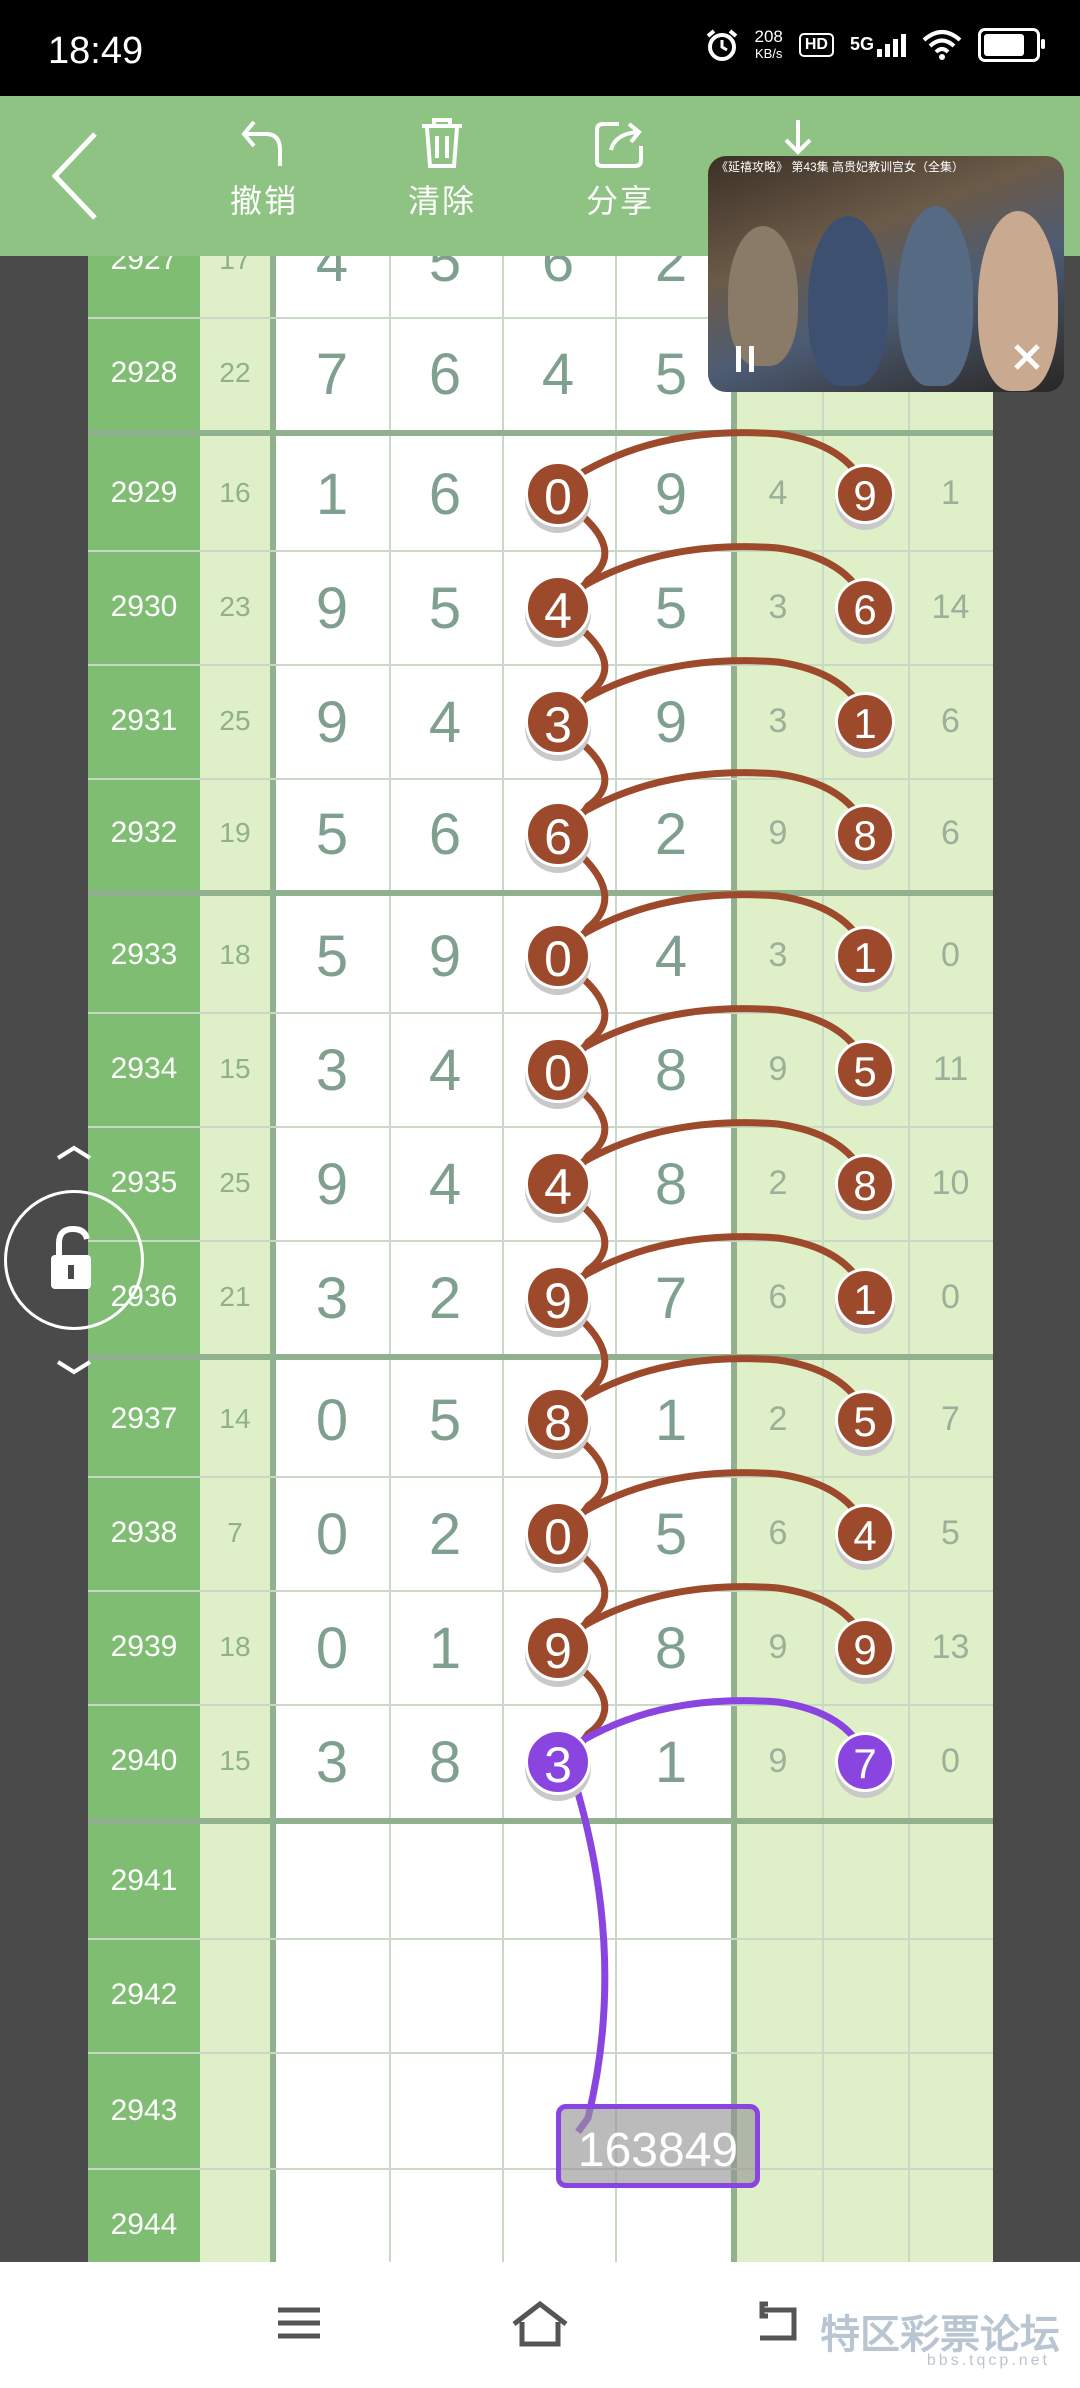  What do you see at coordinates (779, 2323) in the screenshot?
I see `back-nav-icon` at bounding box center [779, 2323].